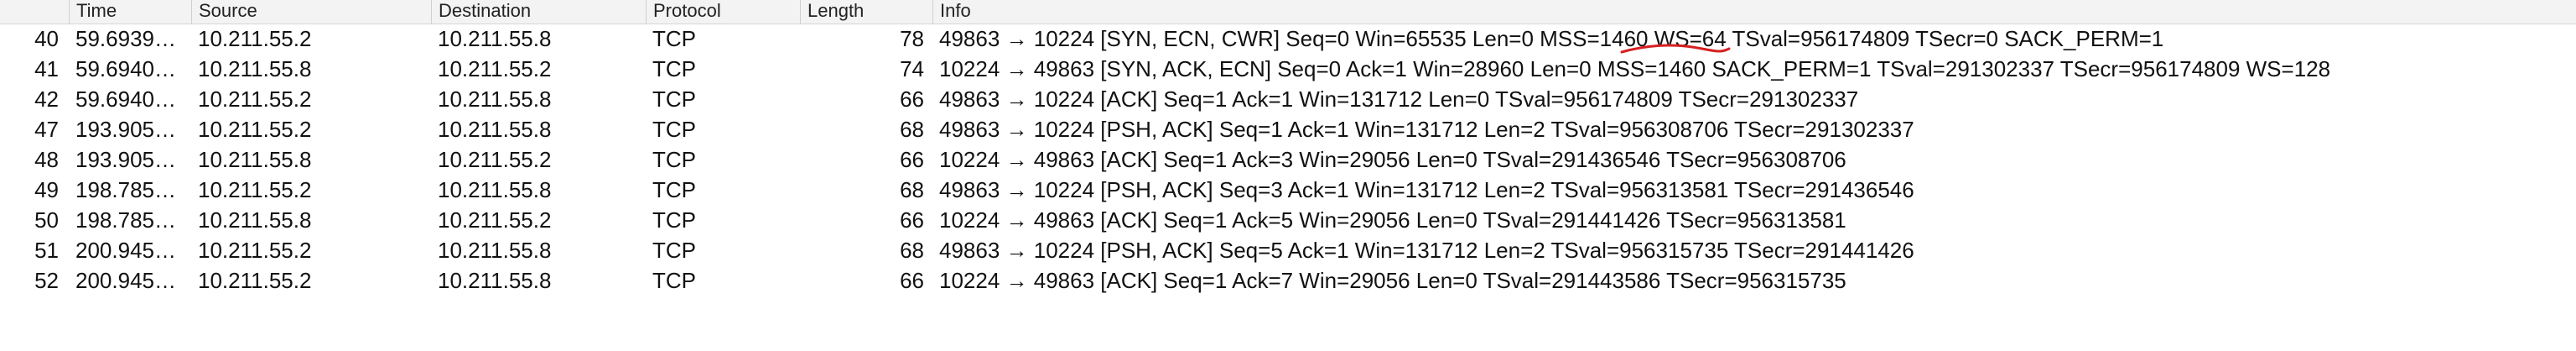 This screenshot has width=2576, height=351. What do you see at coordinates (866, 12) in the screenshot?
I see `column-header-length: Length` at bounding box center [866, 12].